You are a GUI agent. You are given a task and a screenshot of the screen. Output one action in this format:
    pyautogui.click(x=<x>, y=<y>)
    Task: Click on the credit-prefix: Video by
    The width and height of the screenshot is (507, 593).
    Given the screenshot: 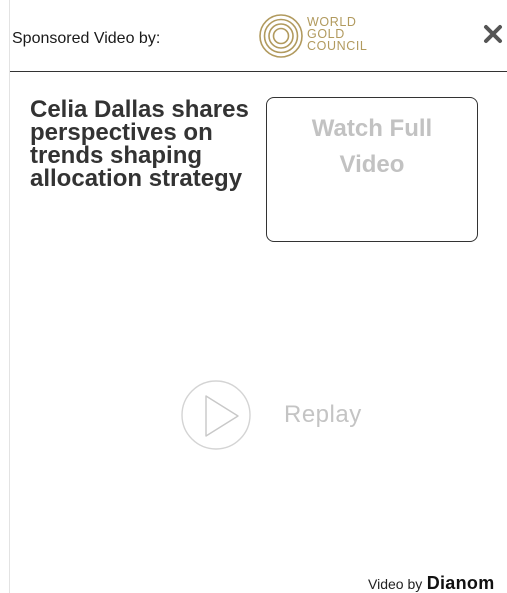 What is the action you would take?
    pyautogui.click(x=395, y=584)
    